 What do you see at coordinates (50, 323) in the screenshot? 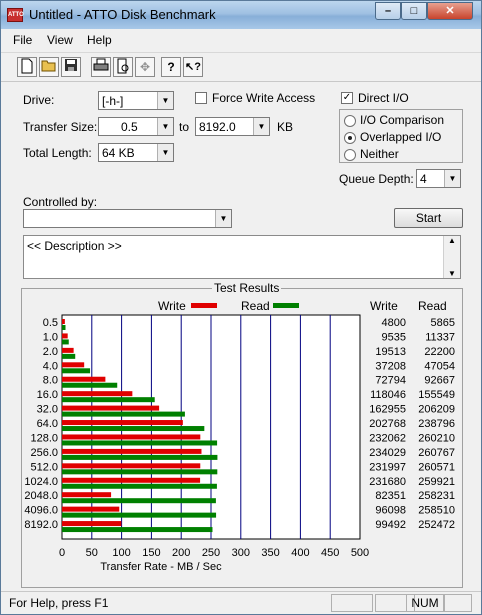
I see `y-tick-label: 0.5` at bounding box center [50, 323].